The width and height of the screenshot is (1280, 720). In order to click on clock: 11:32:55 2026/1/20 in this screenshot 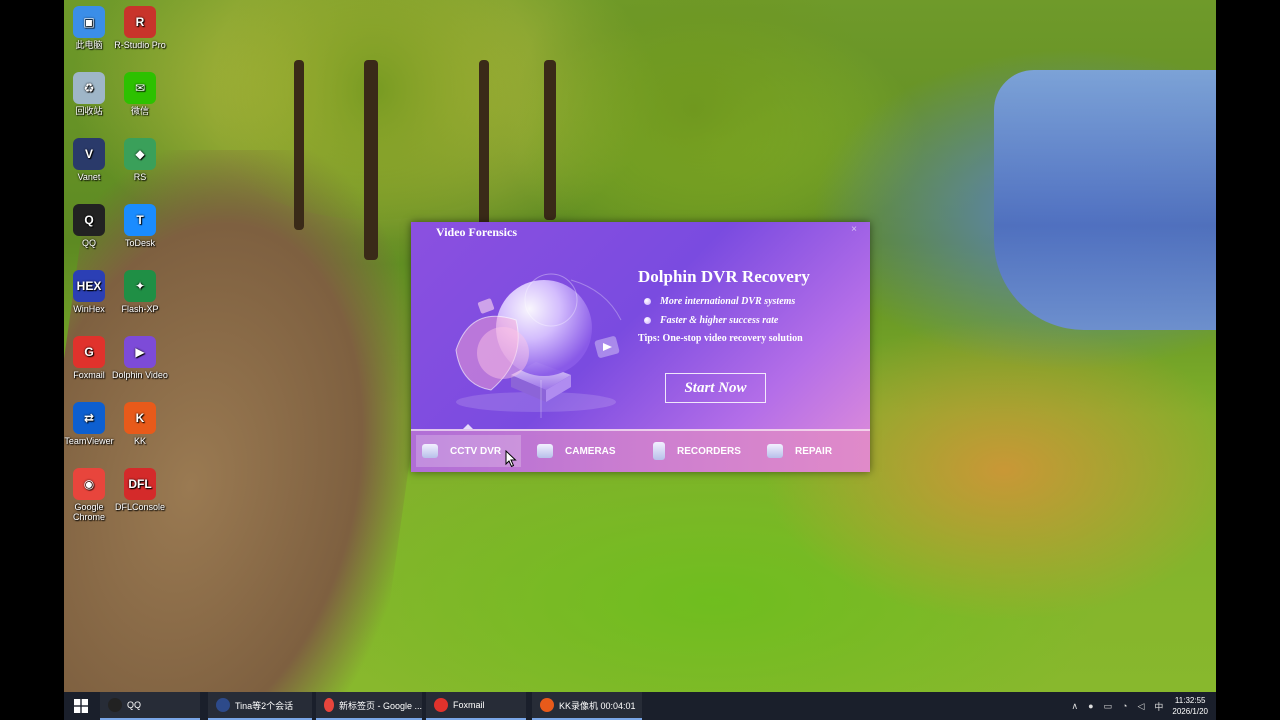, I will do `click(1190, 706)`.